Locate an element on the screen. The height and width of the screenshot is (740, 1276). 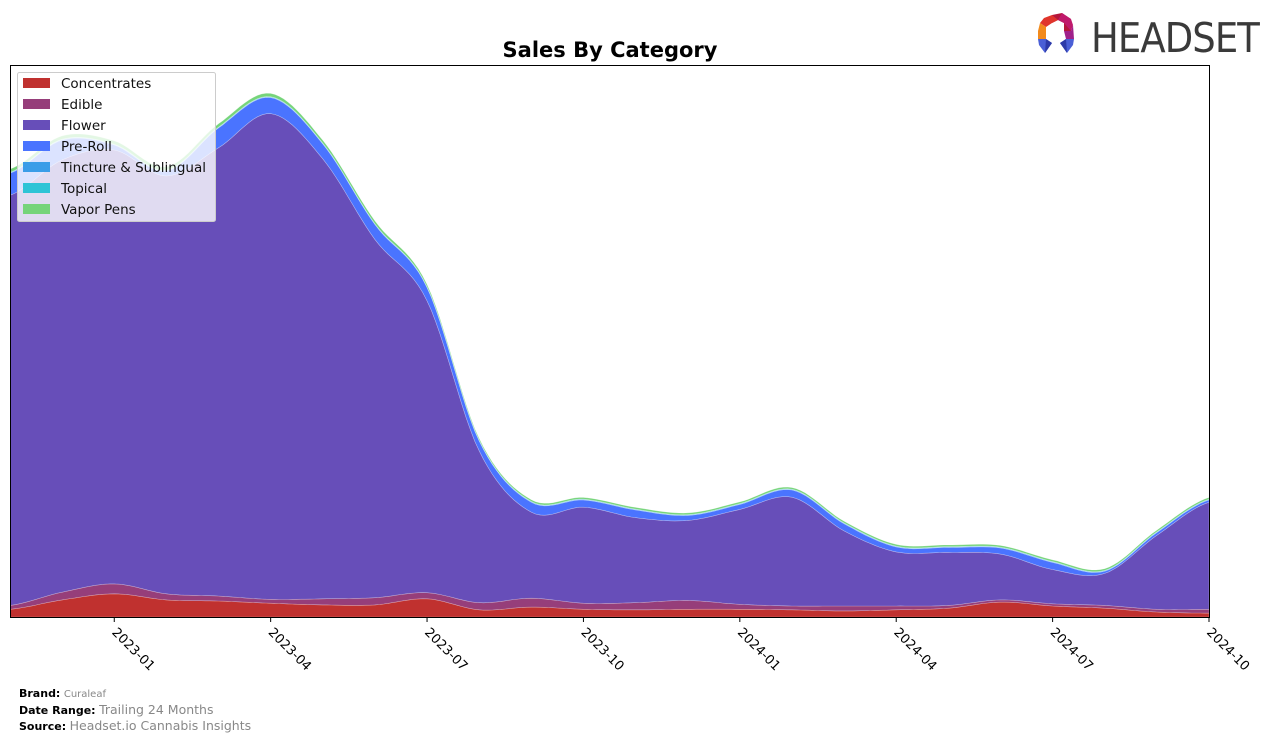
headset-logo-text: HEADSET is located at coordinates (1176, 38).